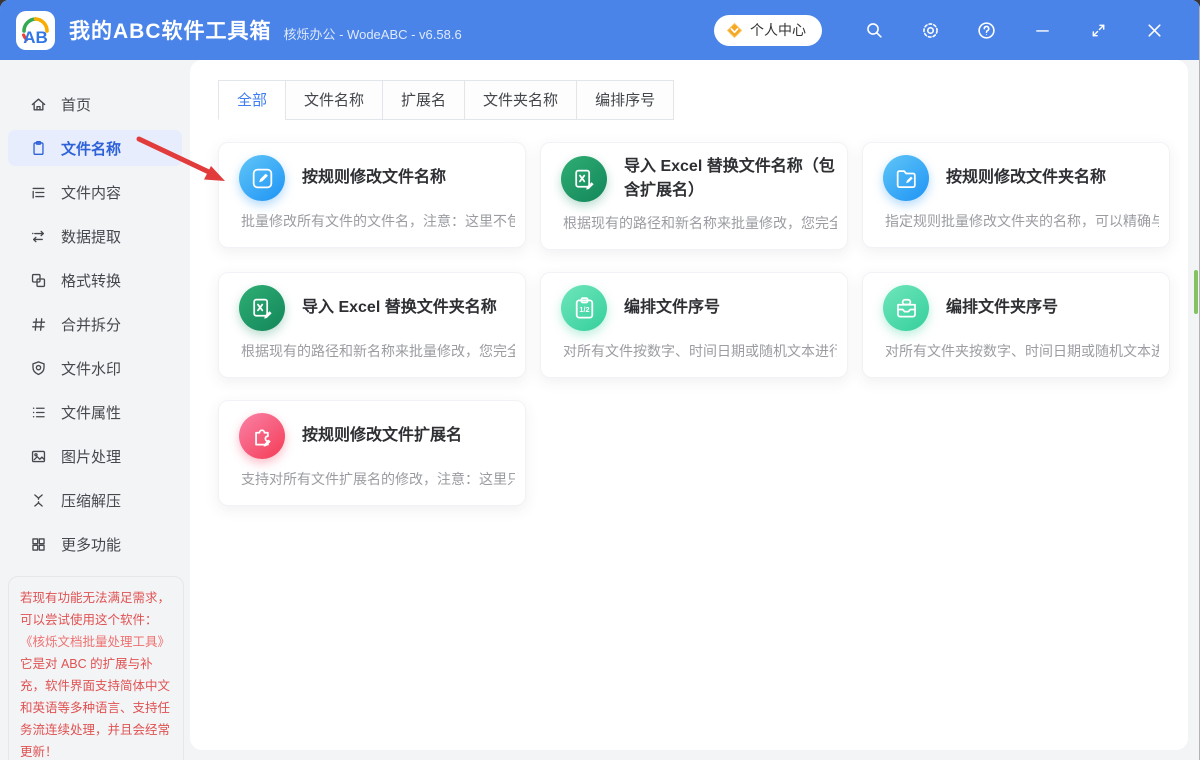  I want to click on help-icon, so click(986, 30).